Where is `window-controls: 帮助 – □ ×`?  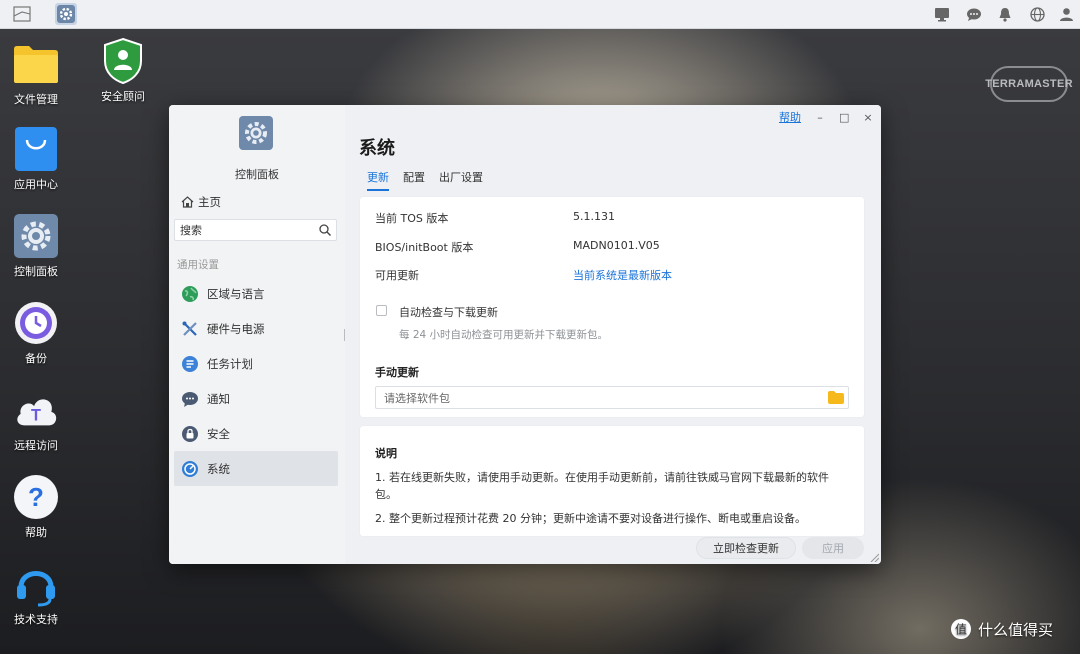 window-controls: 帮助 – □ × is located at coordinates (826, 117).